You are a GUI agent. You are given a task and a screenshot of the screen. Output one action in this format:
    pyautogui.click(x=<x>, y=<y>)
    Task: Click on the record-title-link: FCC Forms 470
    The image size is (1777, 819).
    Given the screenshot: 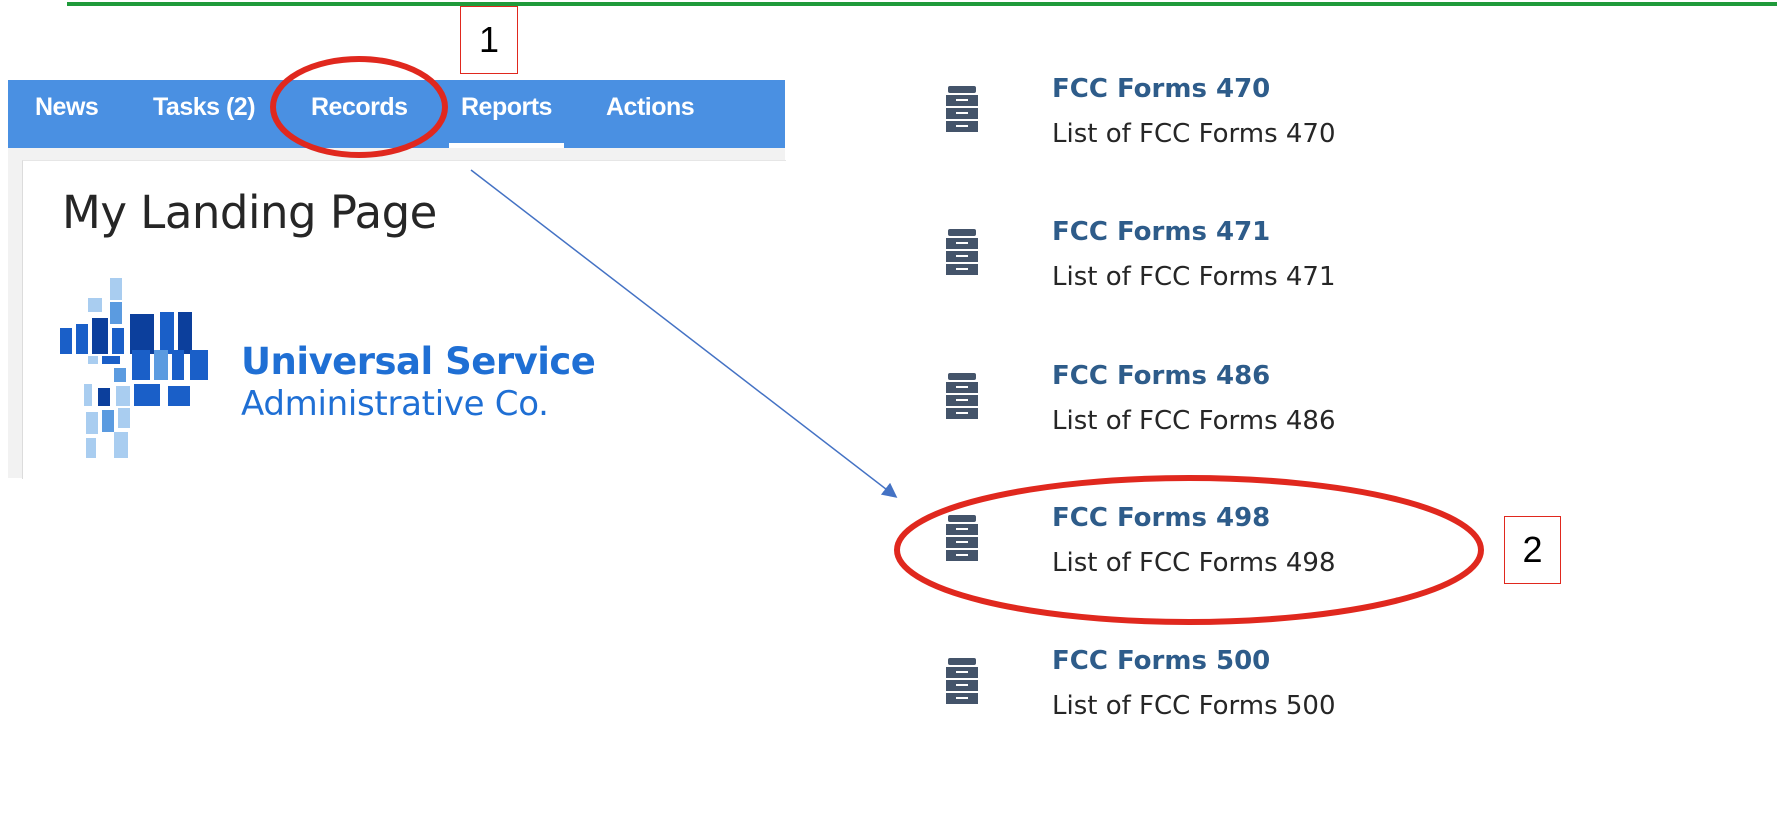 What is the action you would take?
    pyautogui.click(x=1161, y=89)
    